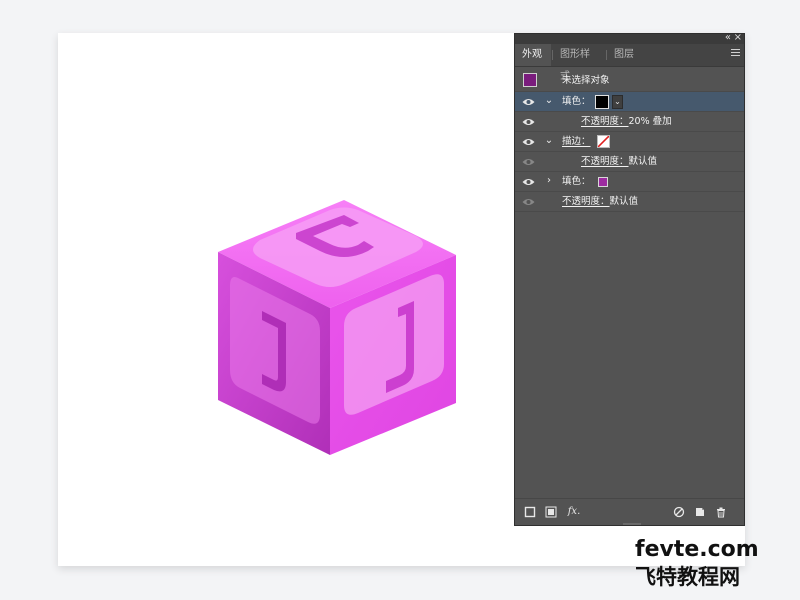  Describe the element at coordinates (579, 63) in the screenshot. I see `tab-graphic-styles: 图形样式` at that location.